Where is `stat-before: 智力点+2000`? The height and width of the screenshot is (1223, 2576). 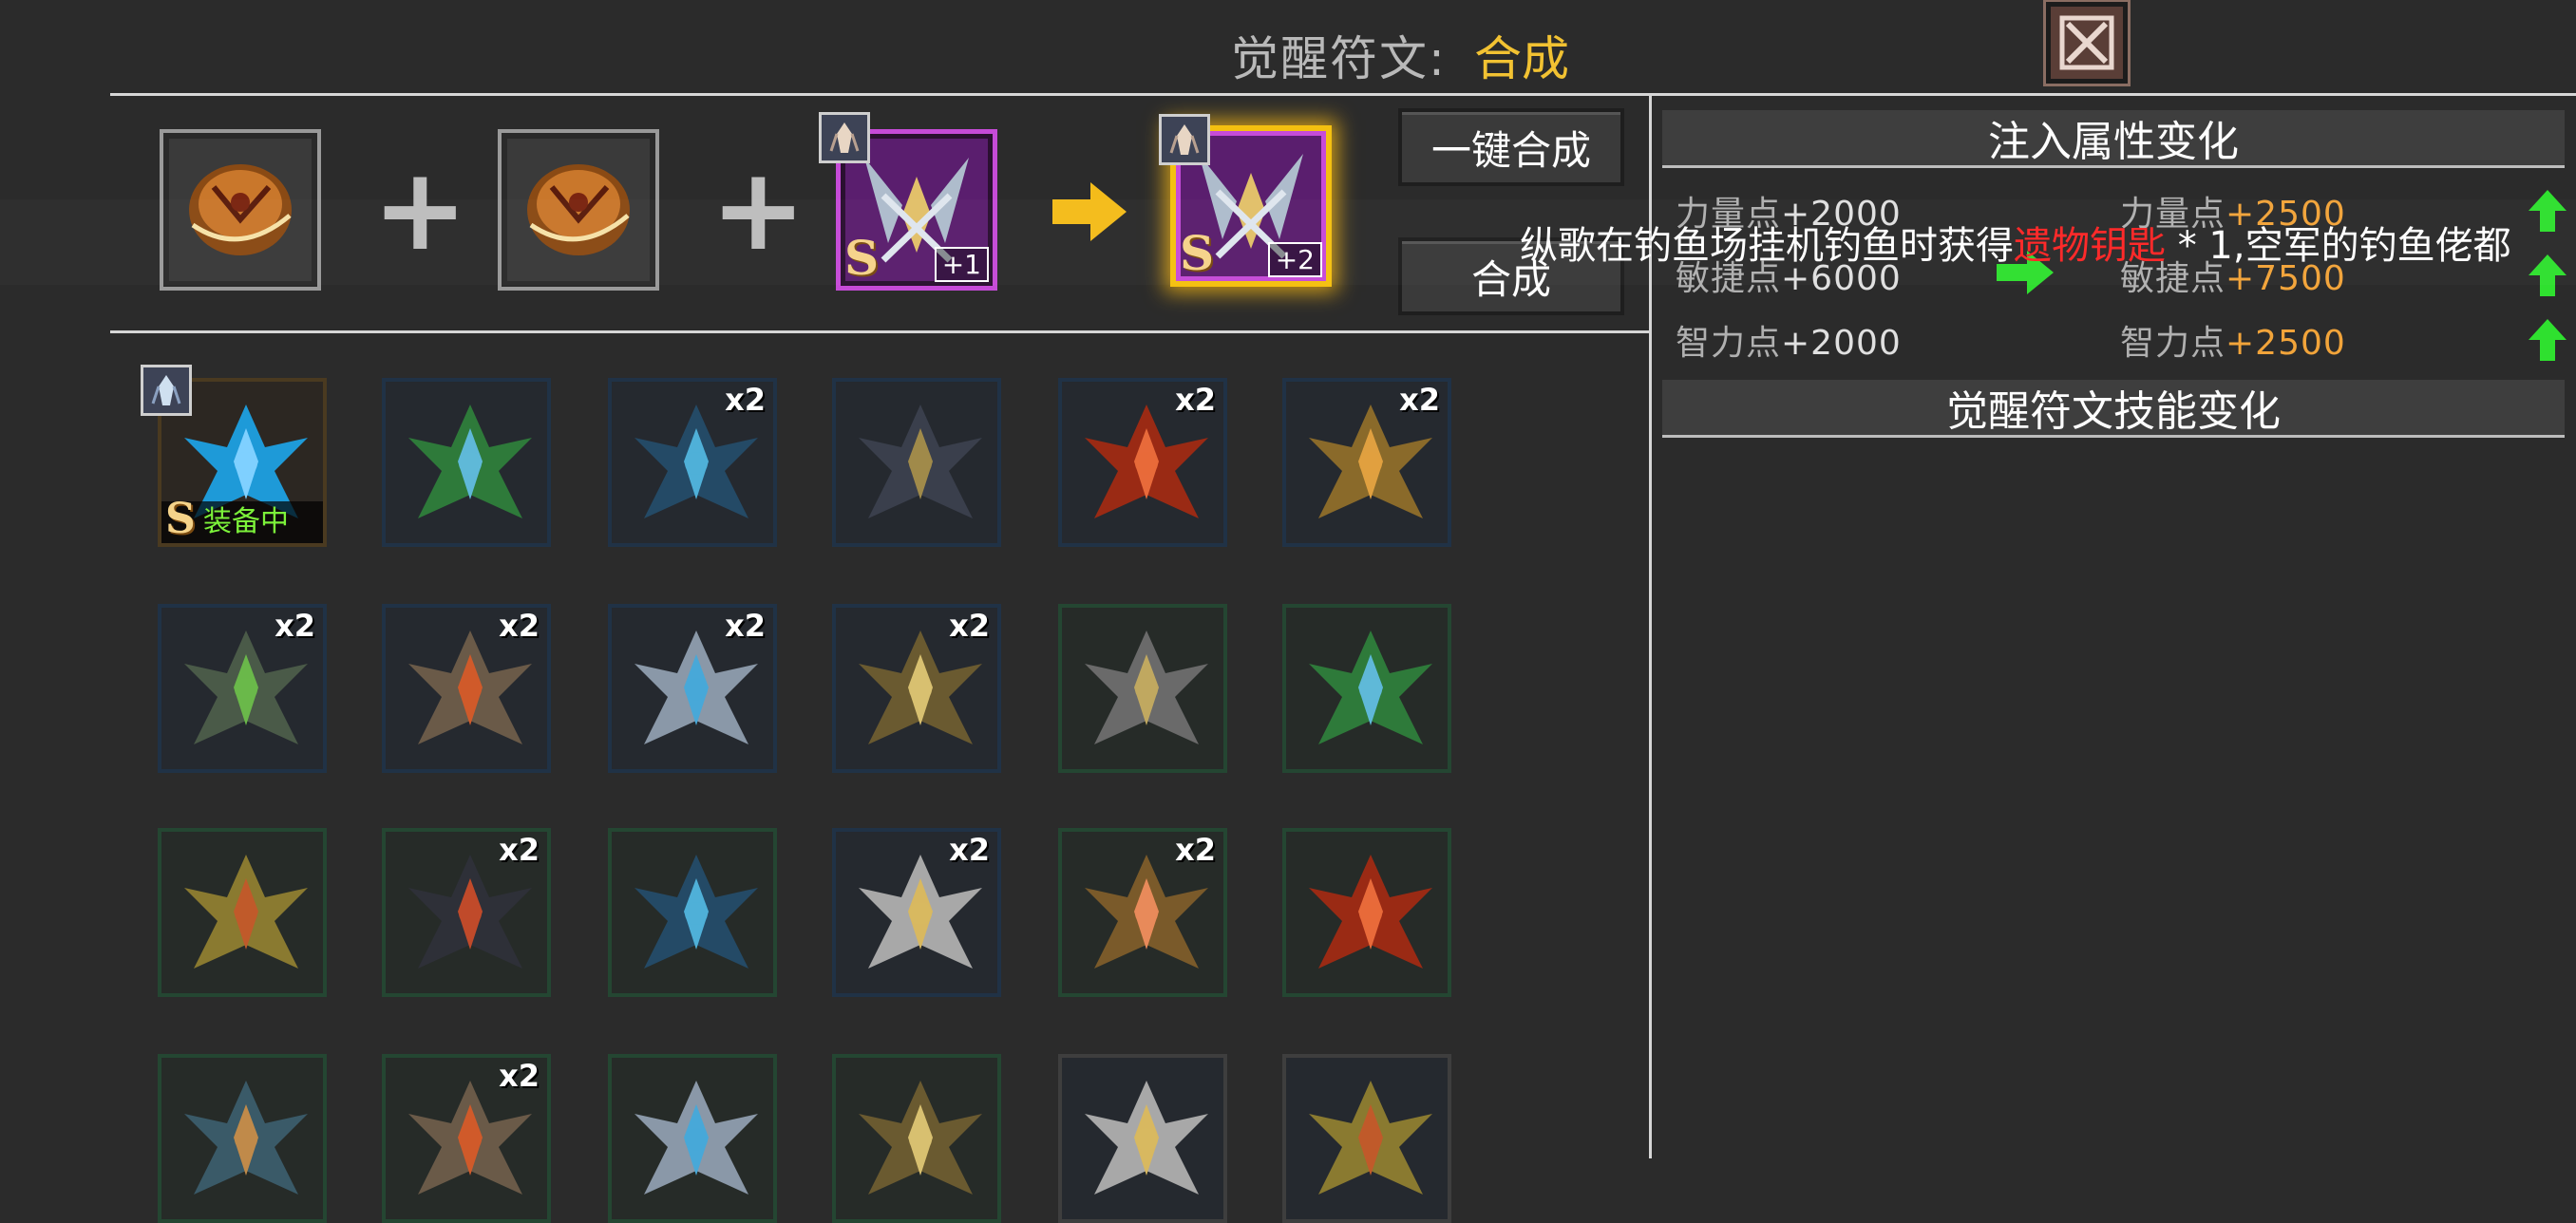
stat-before: 智力点+2000 is located at coordinates (1789, 343).